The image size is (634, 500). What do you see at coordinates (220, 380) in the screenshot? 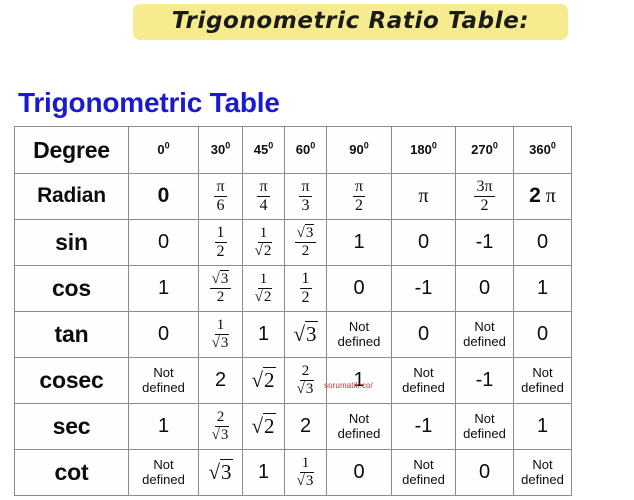
I see `cell-cosec-30: 2` at bounding box center [220, 380].